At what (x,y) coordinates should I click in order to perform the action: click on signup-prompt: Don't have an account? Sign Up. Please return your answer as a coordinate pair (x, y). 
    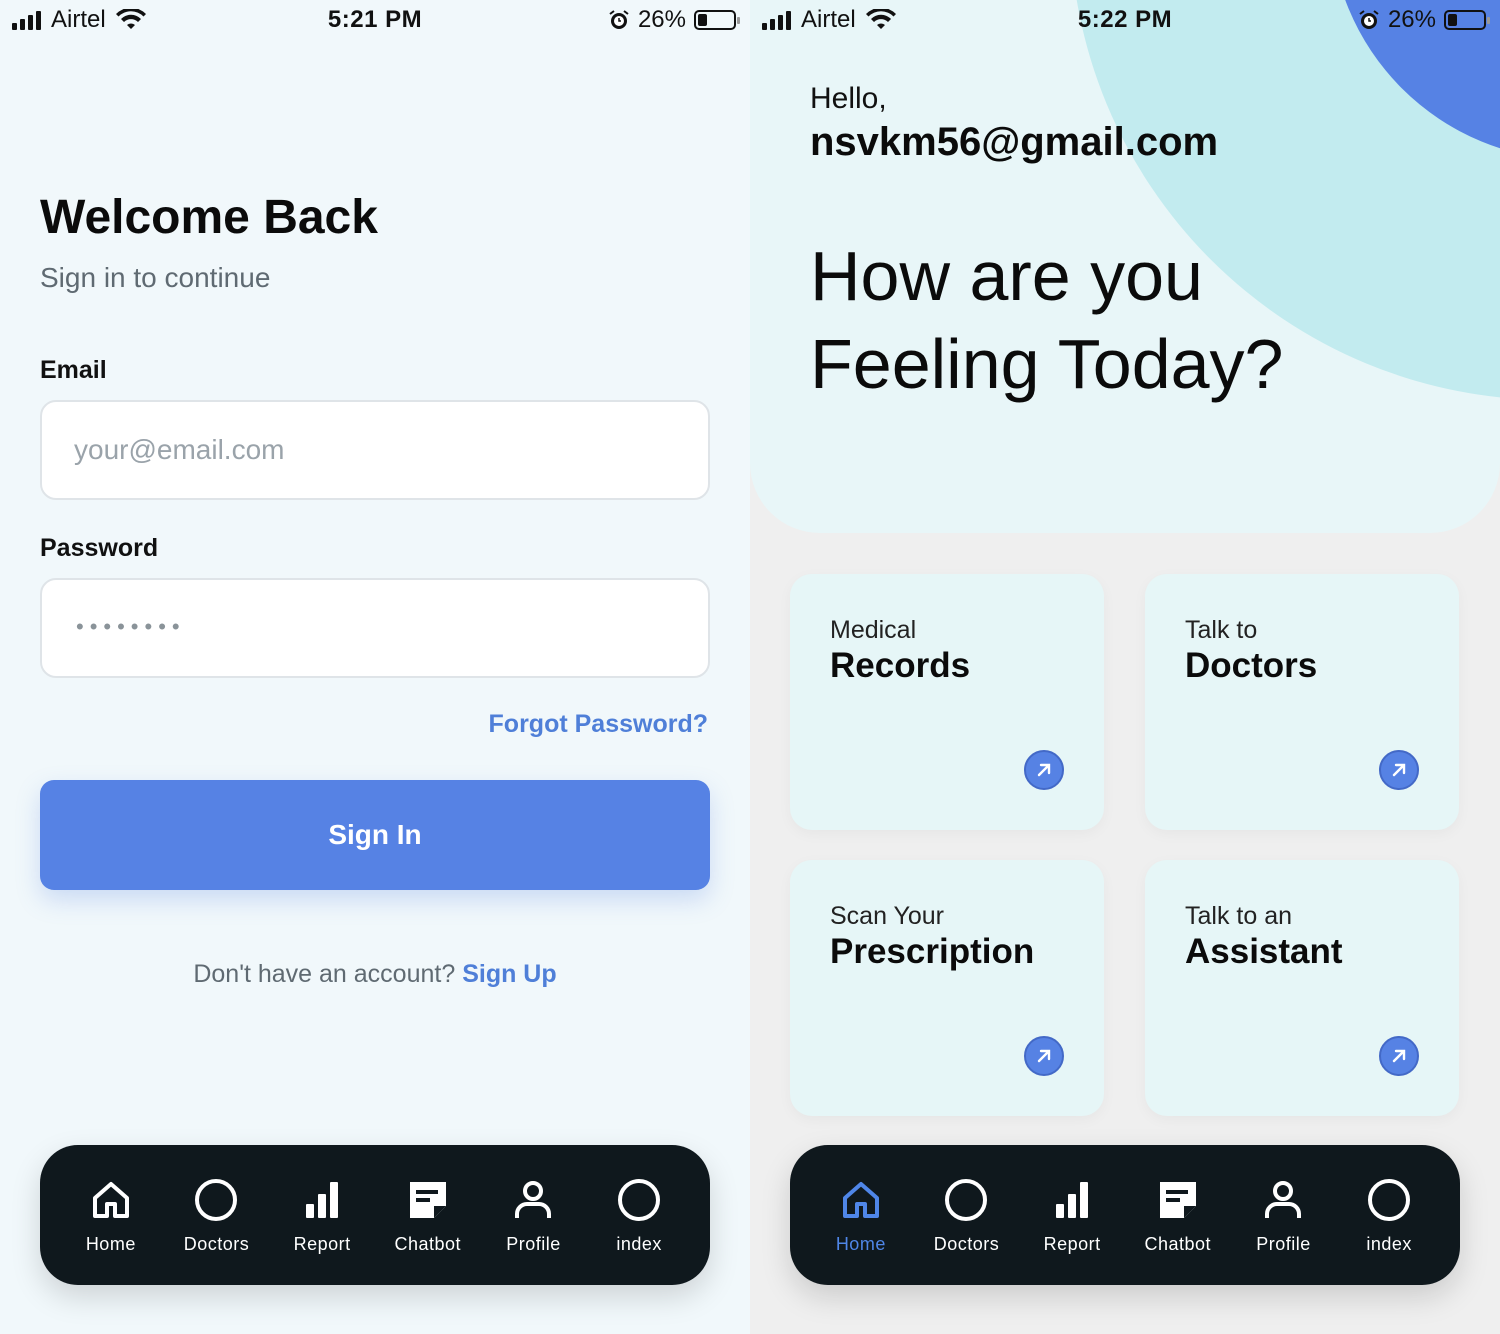
    Looking at the image, I should click on (375, 974).